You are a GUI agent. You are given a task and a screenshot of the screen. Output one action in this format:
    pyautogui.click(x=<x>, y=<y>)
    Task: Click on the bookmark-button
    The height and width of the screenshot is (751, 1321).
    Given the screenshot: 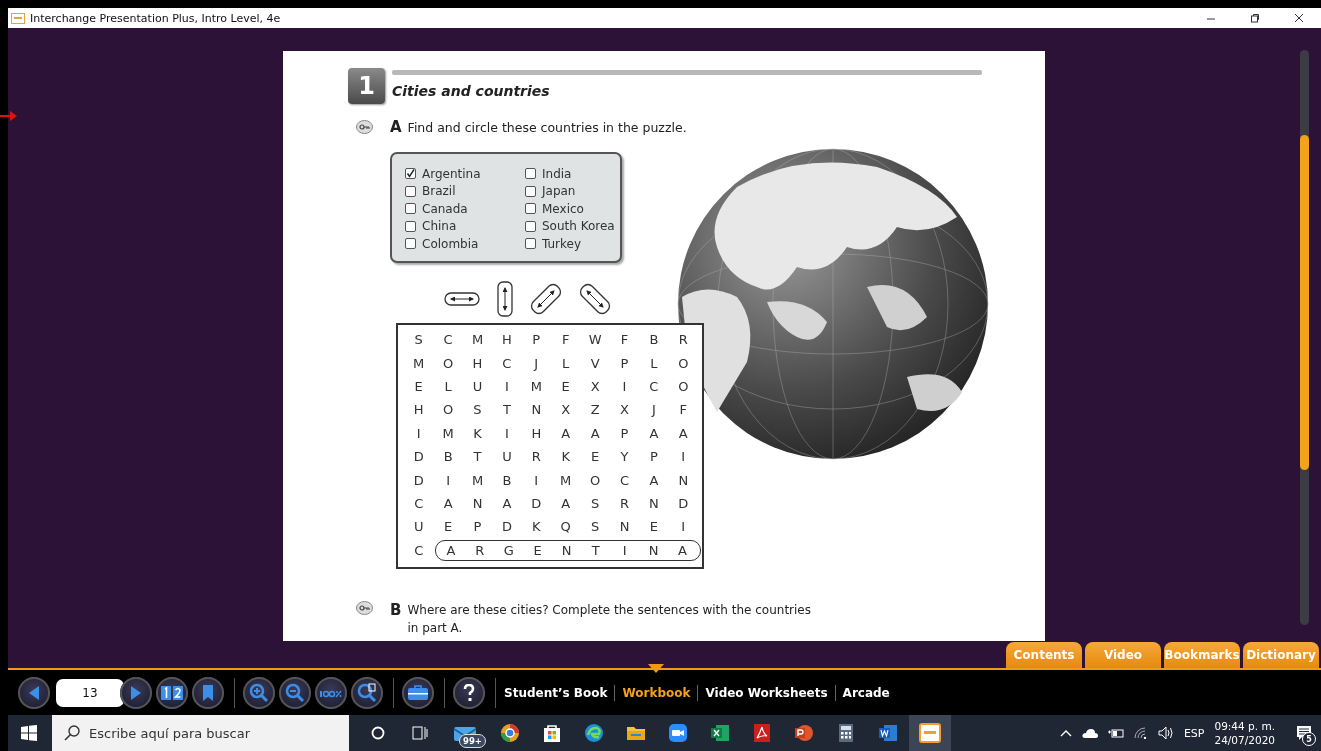 What is the action you would take?
    pyautogui.click(x=208, y=692)
    